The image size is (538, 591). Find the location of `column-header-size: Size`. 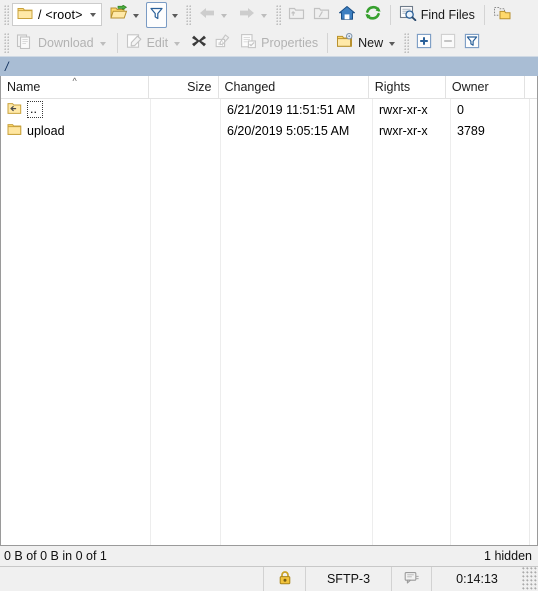

column-header-size: Size is located at coordinates (184, 87).